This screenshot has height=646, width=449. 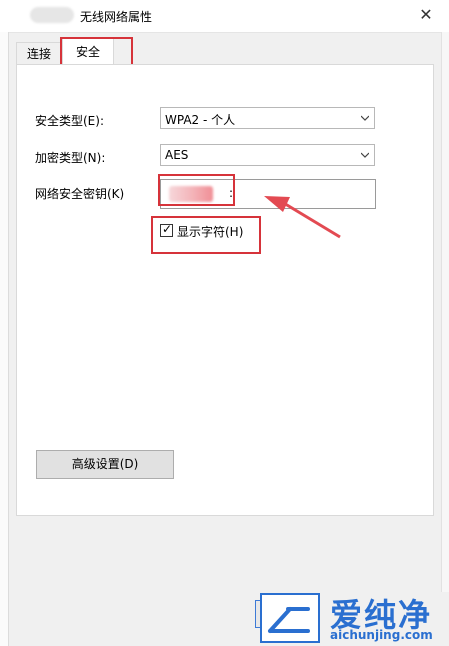 What do you see at coordinates (105, 464) in the screenshot?
I see `advanced-settings-button: 高级设置(D)` at bounding box center [105, 464].